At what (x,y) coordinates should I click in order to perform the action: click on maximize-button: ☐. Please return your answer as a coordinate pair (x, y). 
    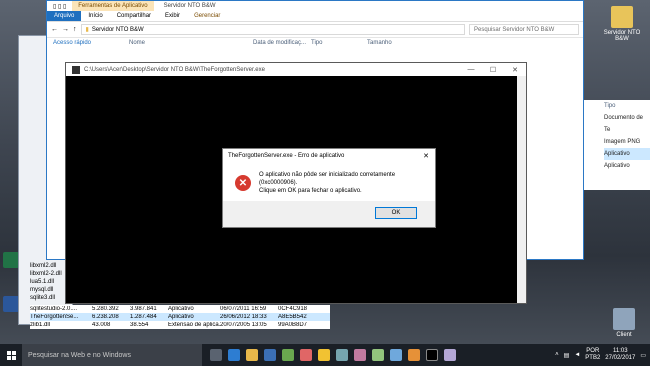
    Looking at the image, I should click on (493, 70).